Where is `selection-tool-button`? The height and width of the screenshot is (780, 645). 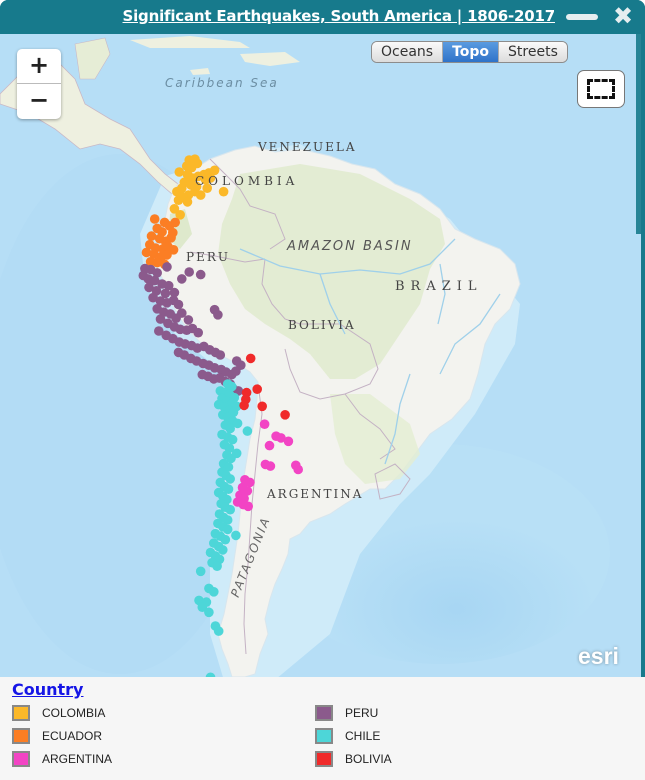 selection-tool-button is located at coordinates (601, 89).